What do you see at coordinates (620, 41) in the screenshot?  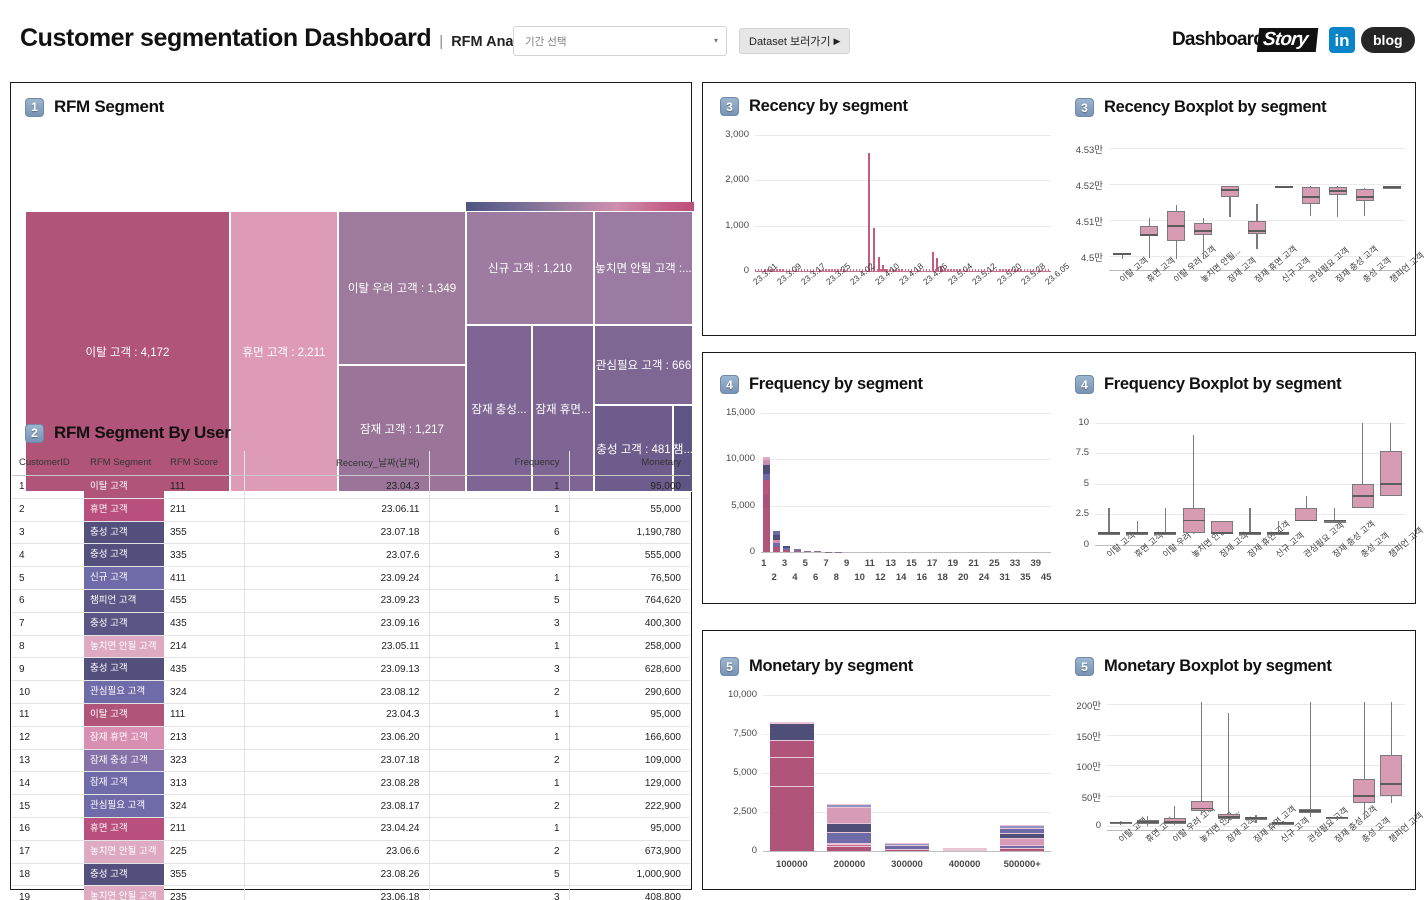 I see `period-select: 기간 선택 ▾` at bounding box center [620, 41].